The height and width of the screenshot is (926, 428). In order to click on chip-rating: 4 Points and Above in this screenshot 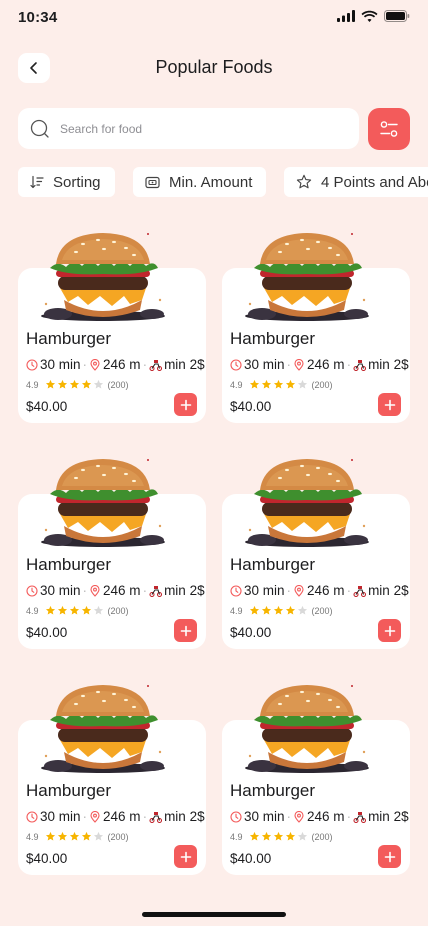, I will do `click(356, 182)`.